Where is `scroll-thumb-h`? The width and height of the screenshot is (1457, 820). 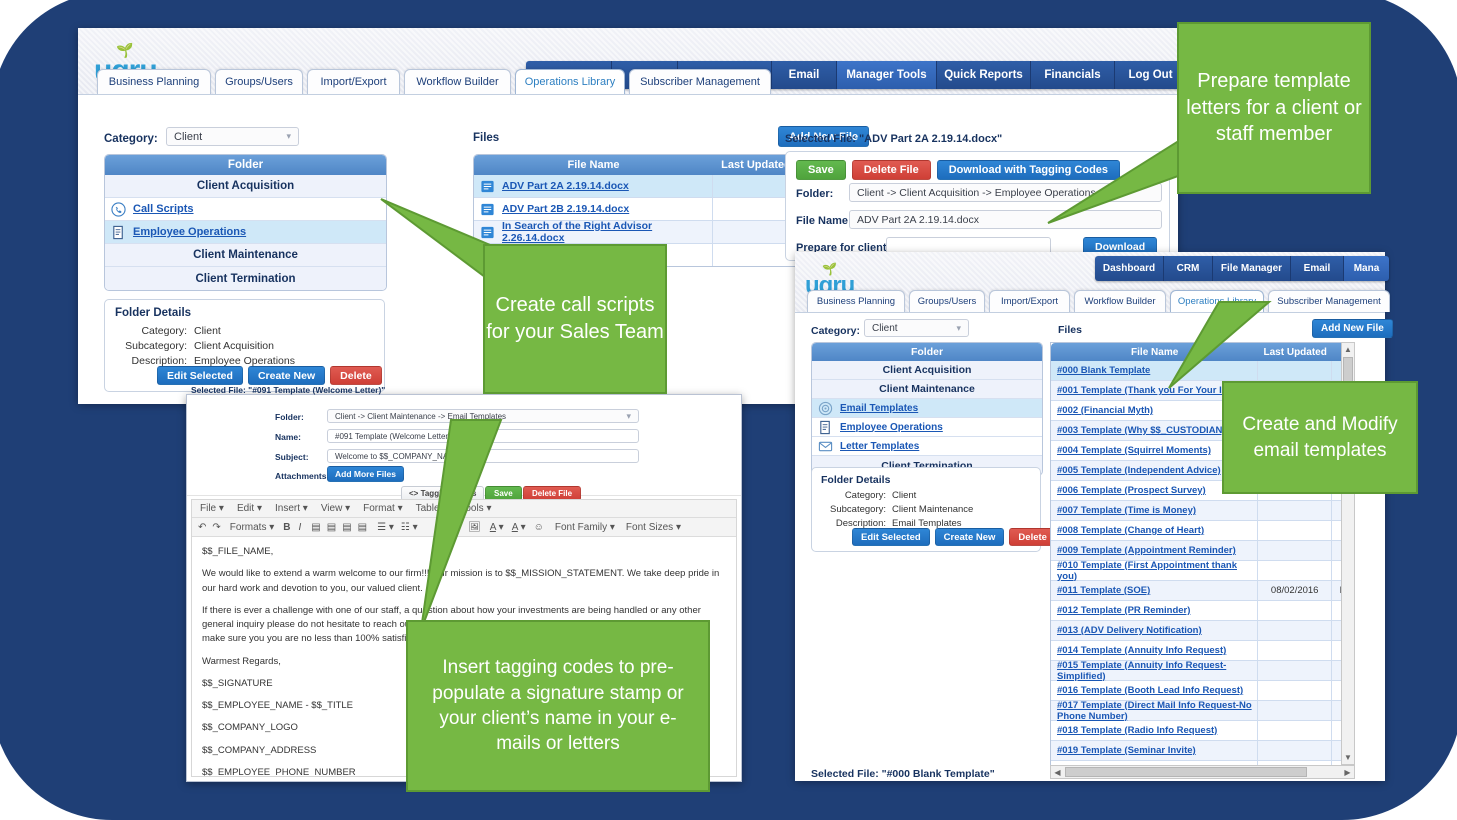
scroll-thumb-h is located at coordinates (1186, 772).